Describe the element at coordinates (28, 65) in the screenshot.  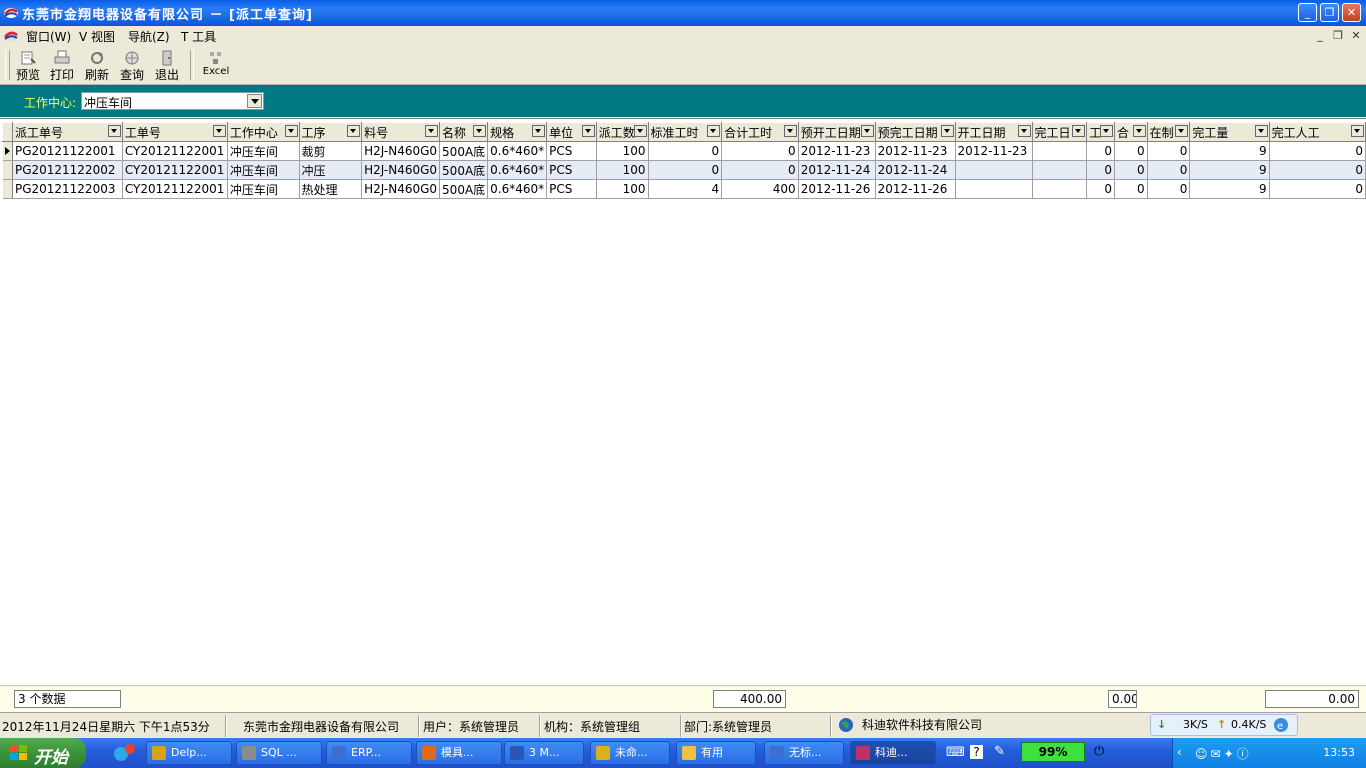
I see `preview-button: 预览` at that location.